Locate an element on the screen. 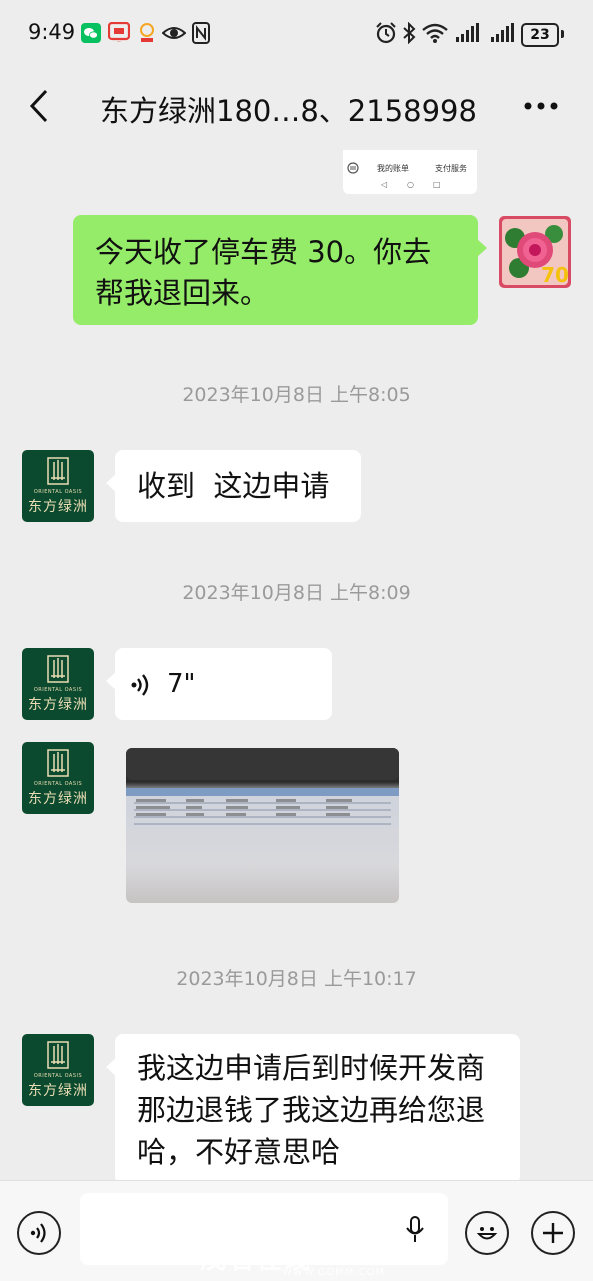 Image resolution: width=593 pixels, height=1281 pixels. message-text-line: 哈，不好意思哈 is located at coordinates (239, 1152).